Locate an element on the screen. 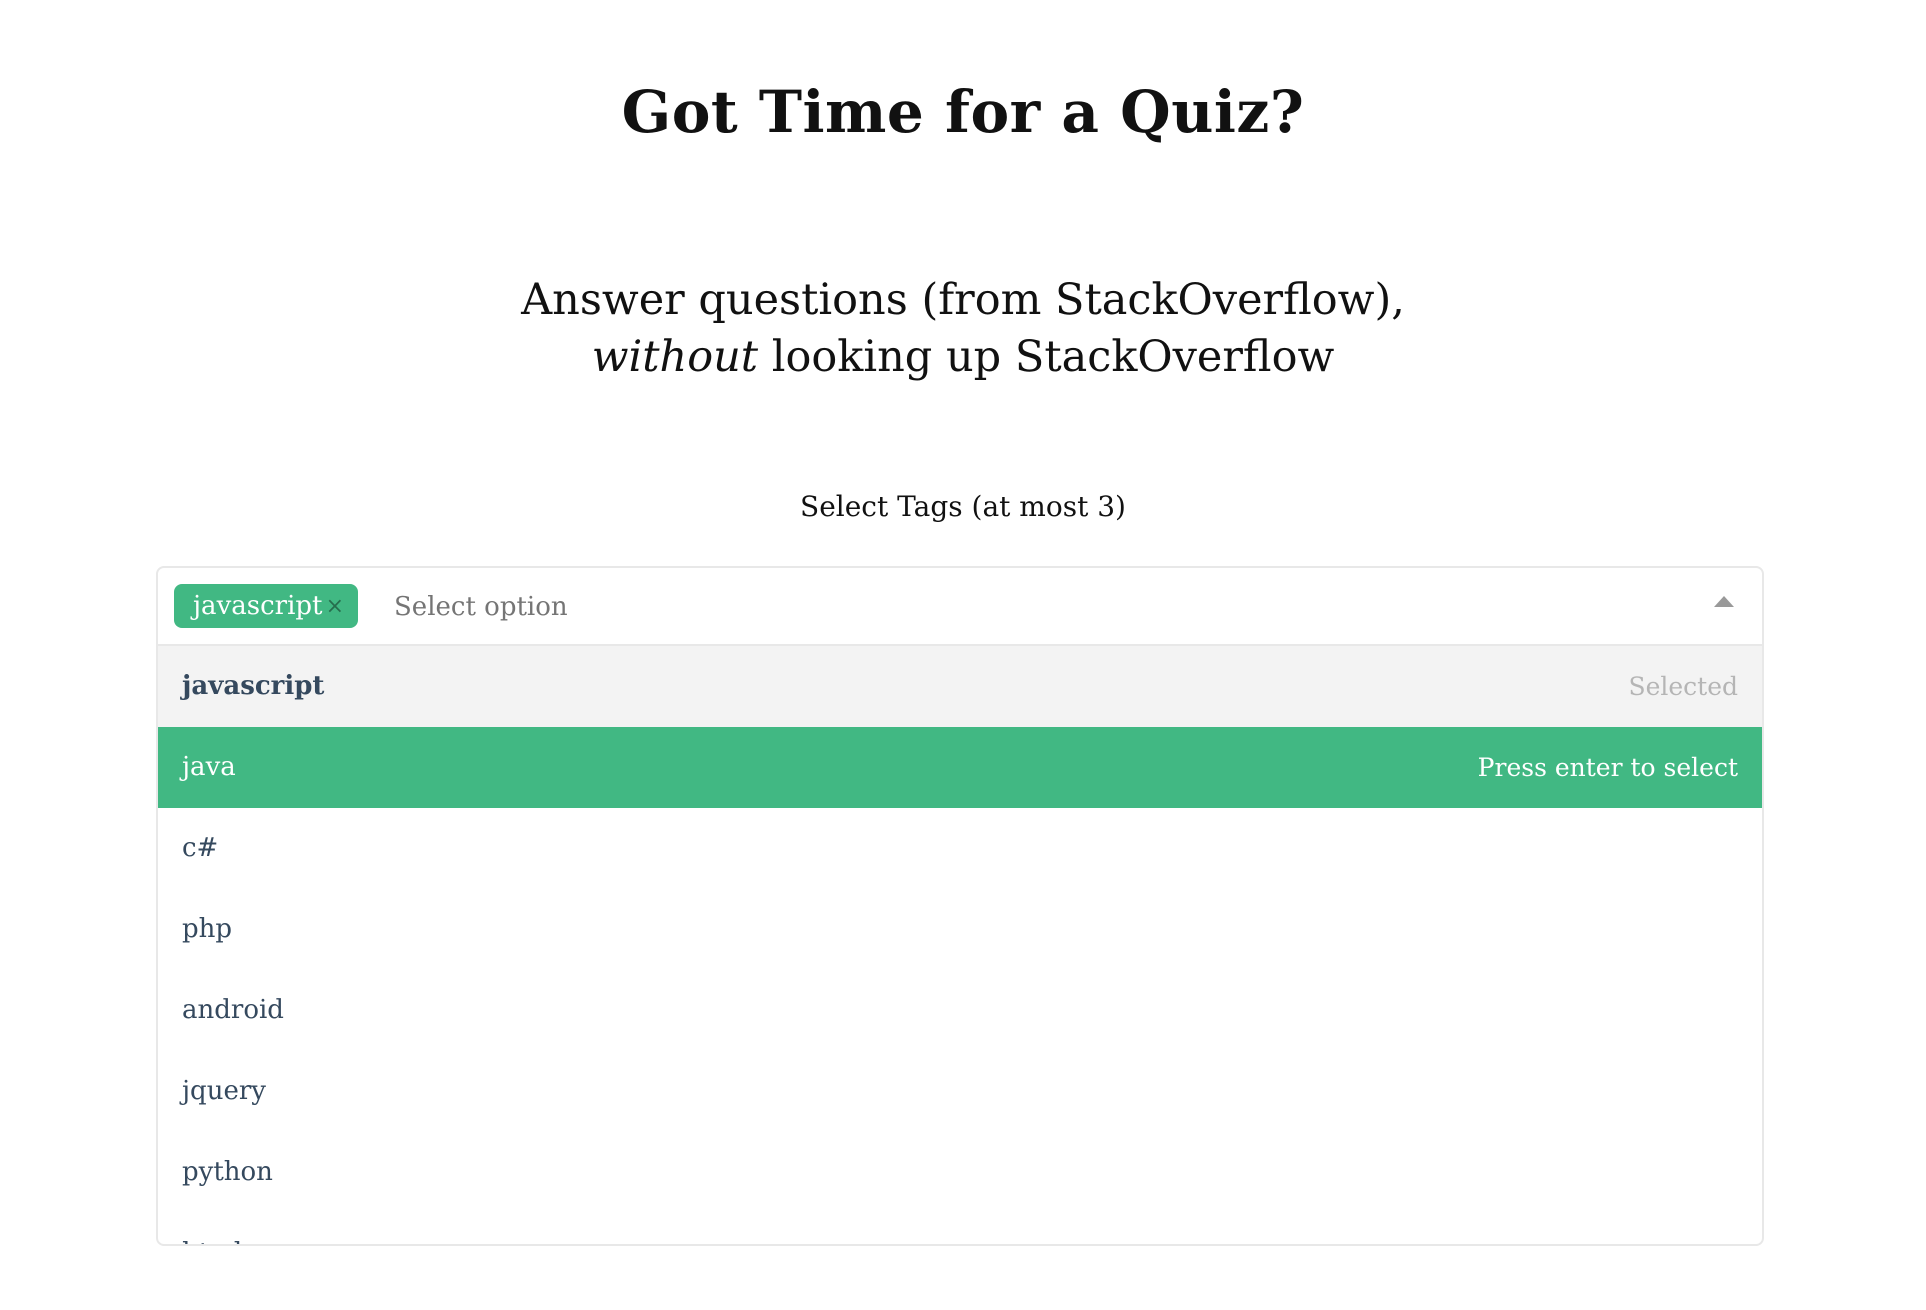 Image resolution: width=1926 pixels, height=1310 pixels. option-html: html is located at coordinates (960, 1228).